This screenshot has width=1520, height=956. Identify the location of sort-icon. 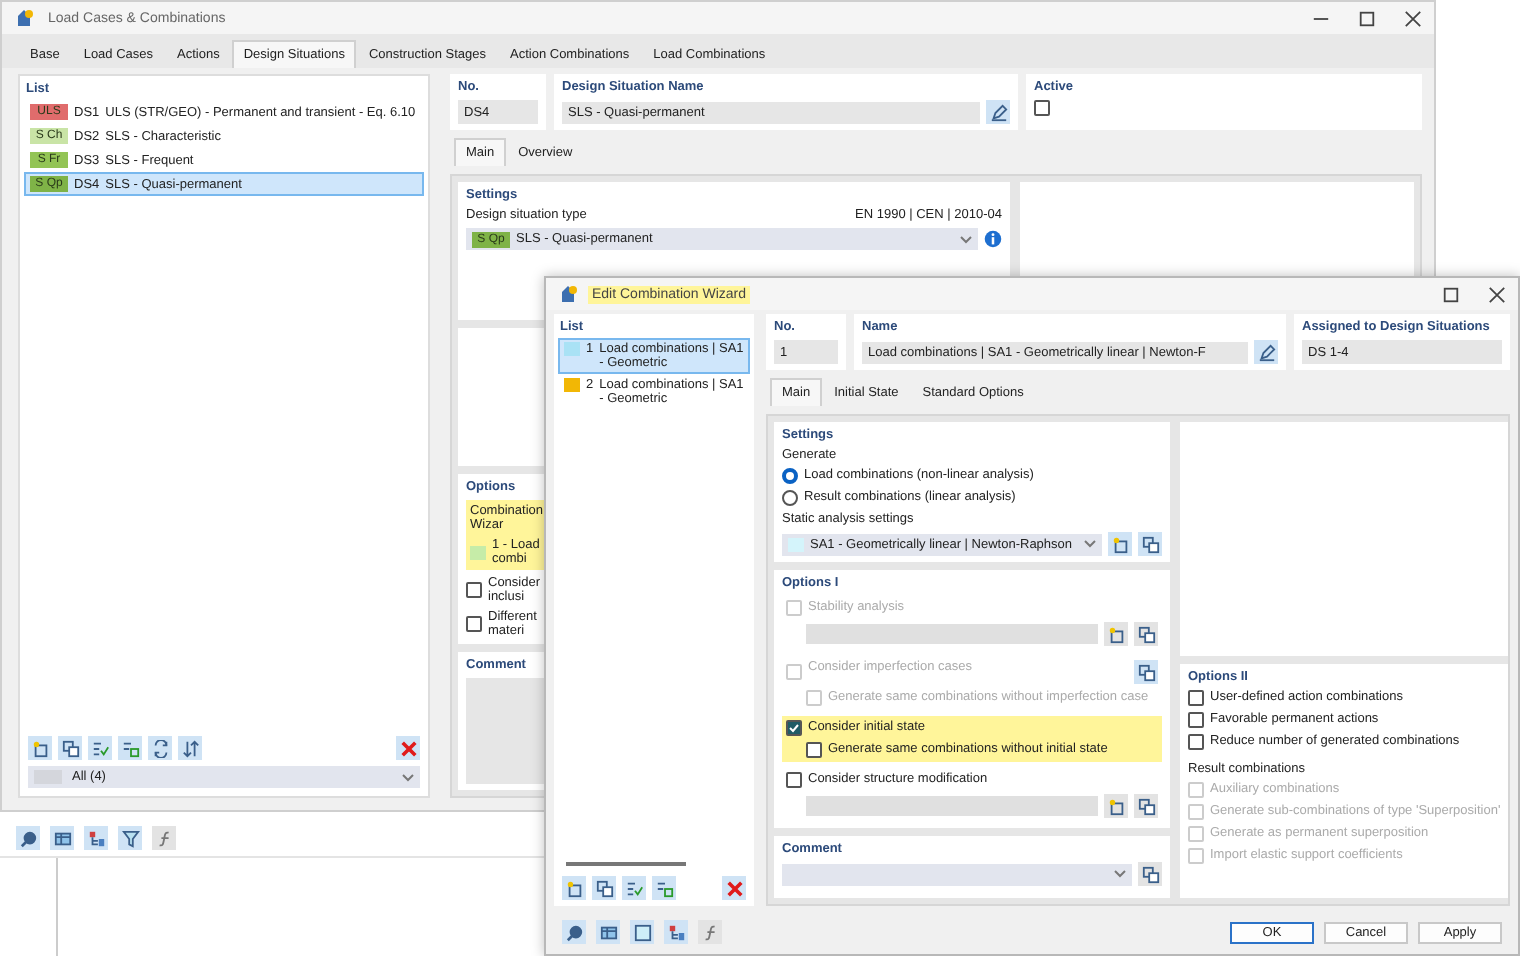
(190, 748).